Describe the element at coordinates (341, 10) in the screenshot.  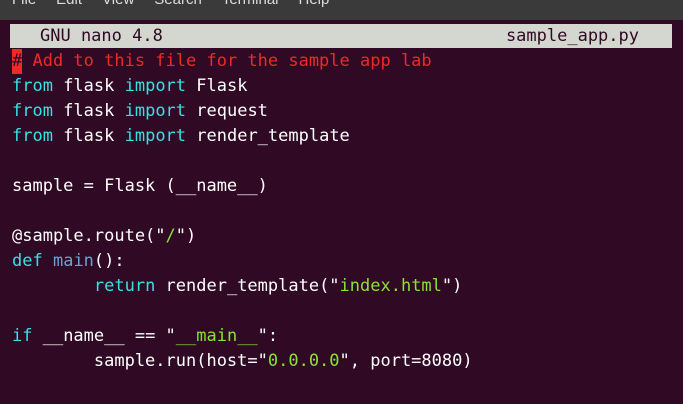
I see `terminal-menubar: File Edit View Search Terminal Help` at that location.